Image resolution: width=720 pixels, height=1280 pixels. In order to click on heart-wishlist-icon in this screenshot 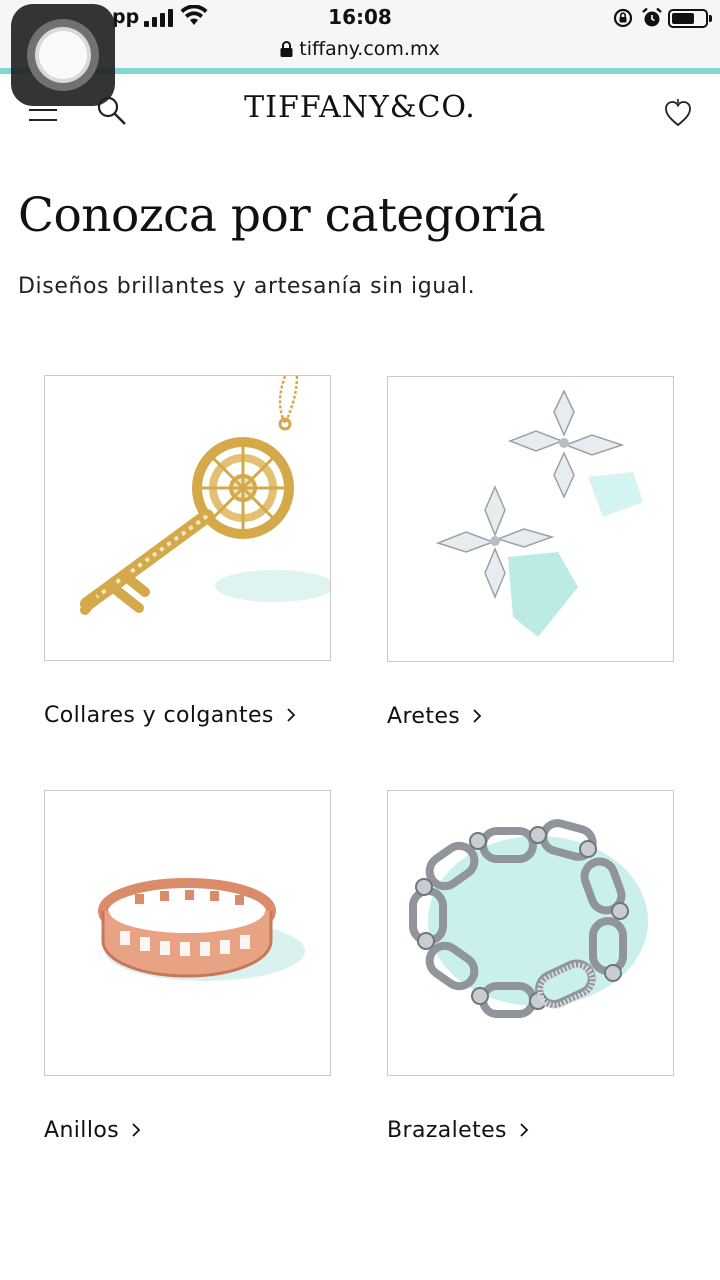, I will do `click(678, 113)`.